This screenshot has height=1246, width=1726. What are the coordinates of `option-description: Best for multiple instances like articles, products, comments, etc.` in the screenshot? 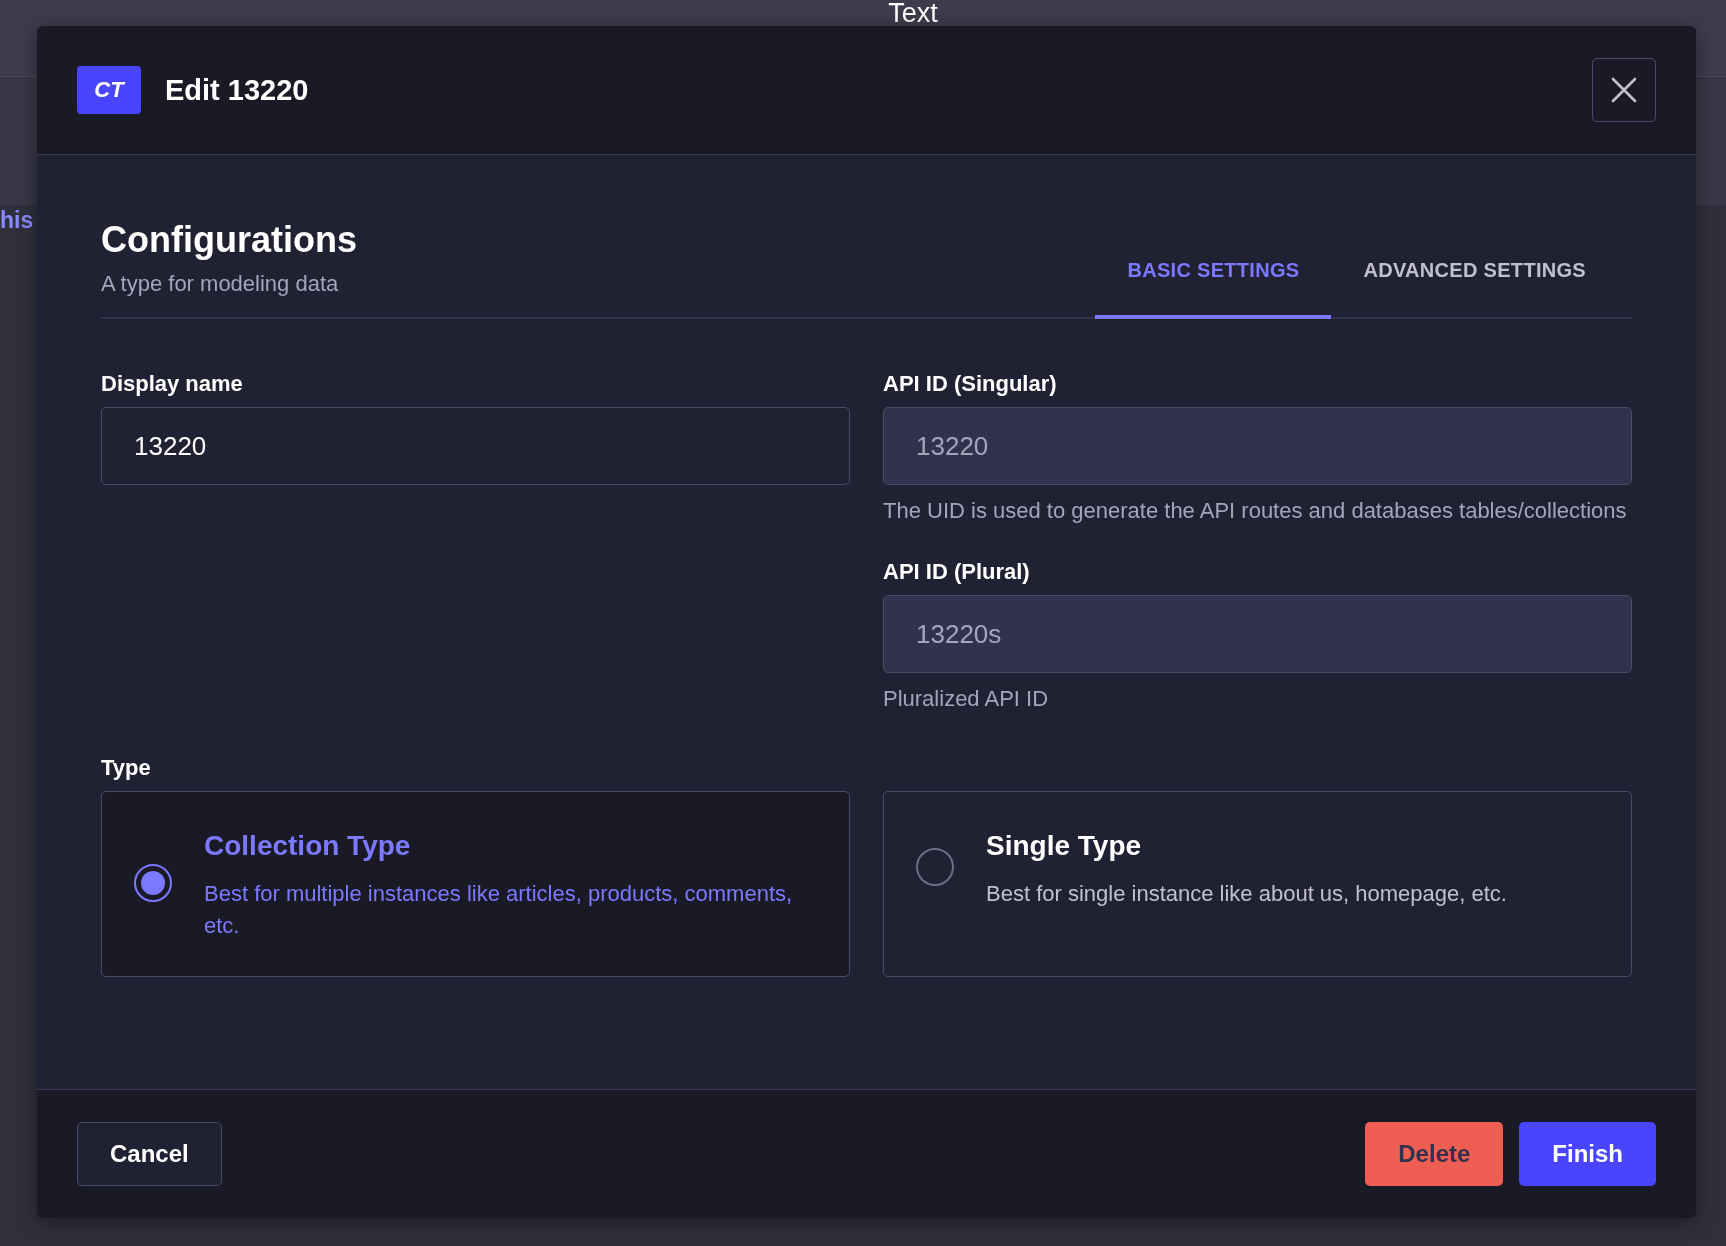 It's located at (499, 910).